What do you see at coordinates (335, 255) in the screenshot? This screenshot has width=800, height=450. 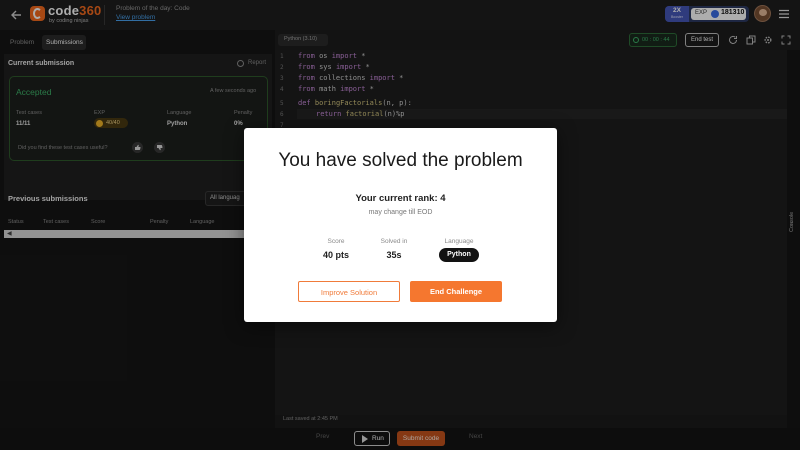 I see `score-value: 40 pts` at bounding box center [335, 255].